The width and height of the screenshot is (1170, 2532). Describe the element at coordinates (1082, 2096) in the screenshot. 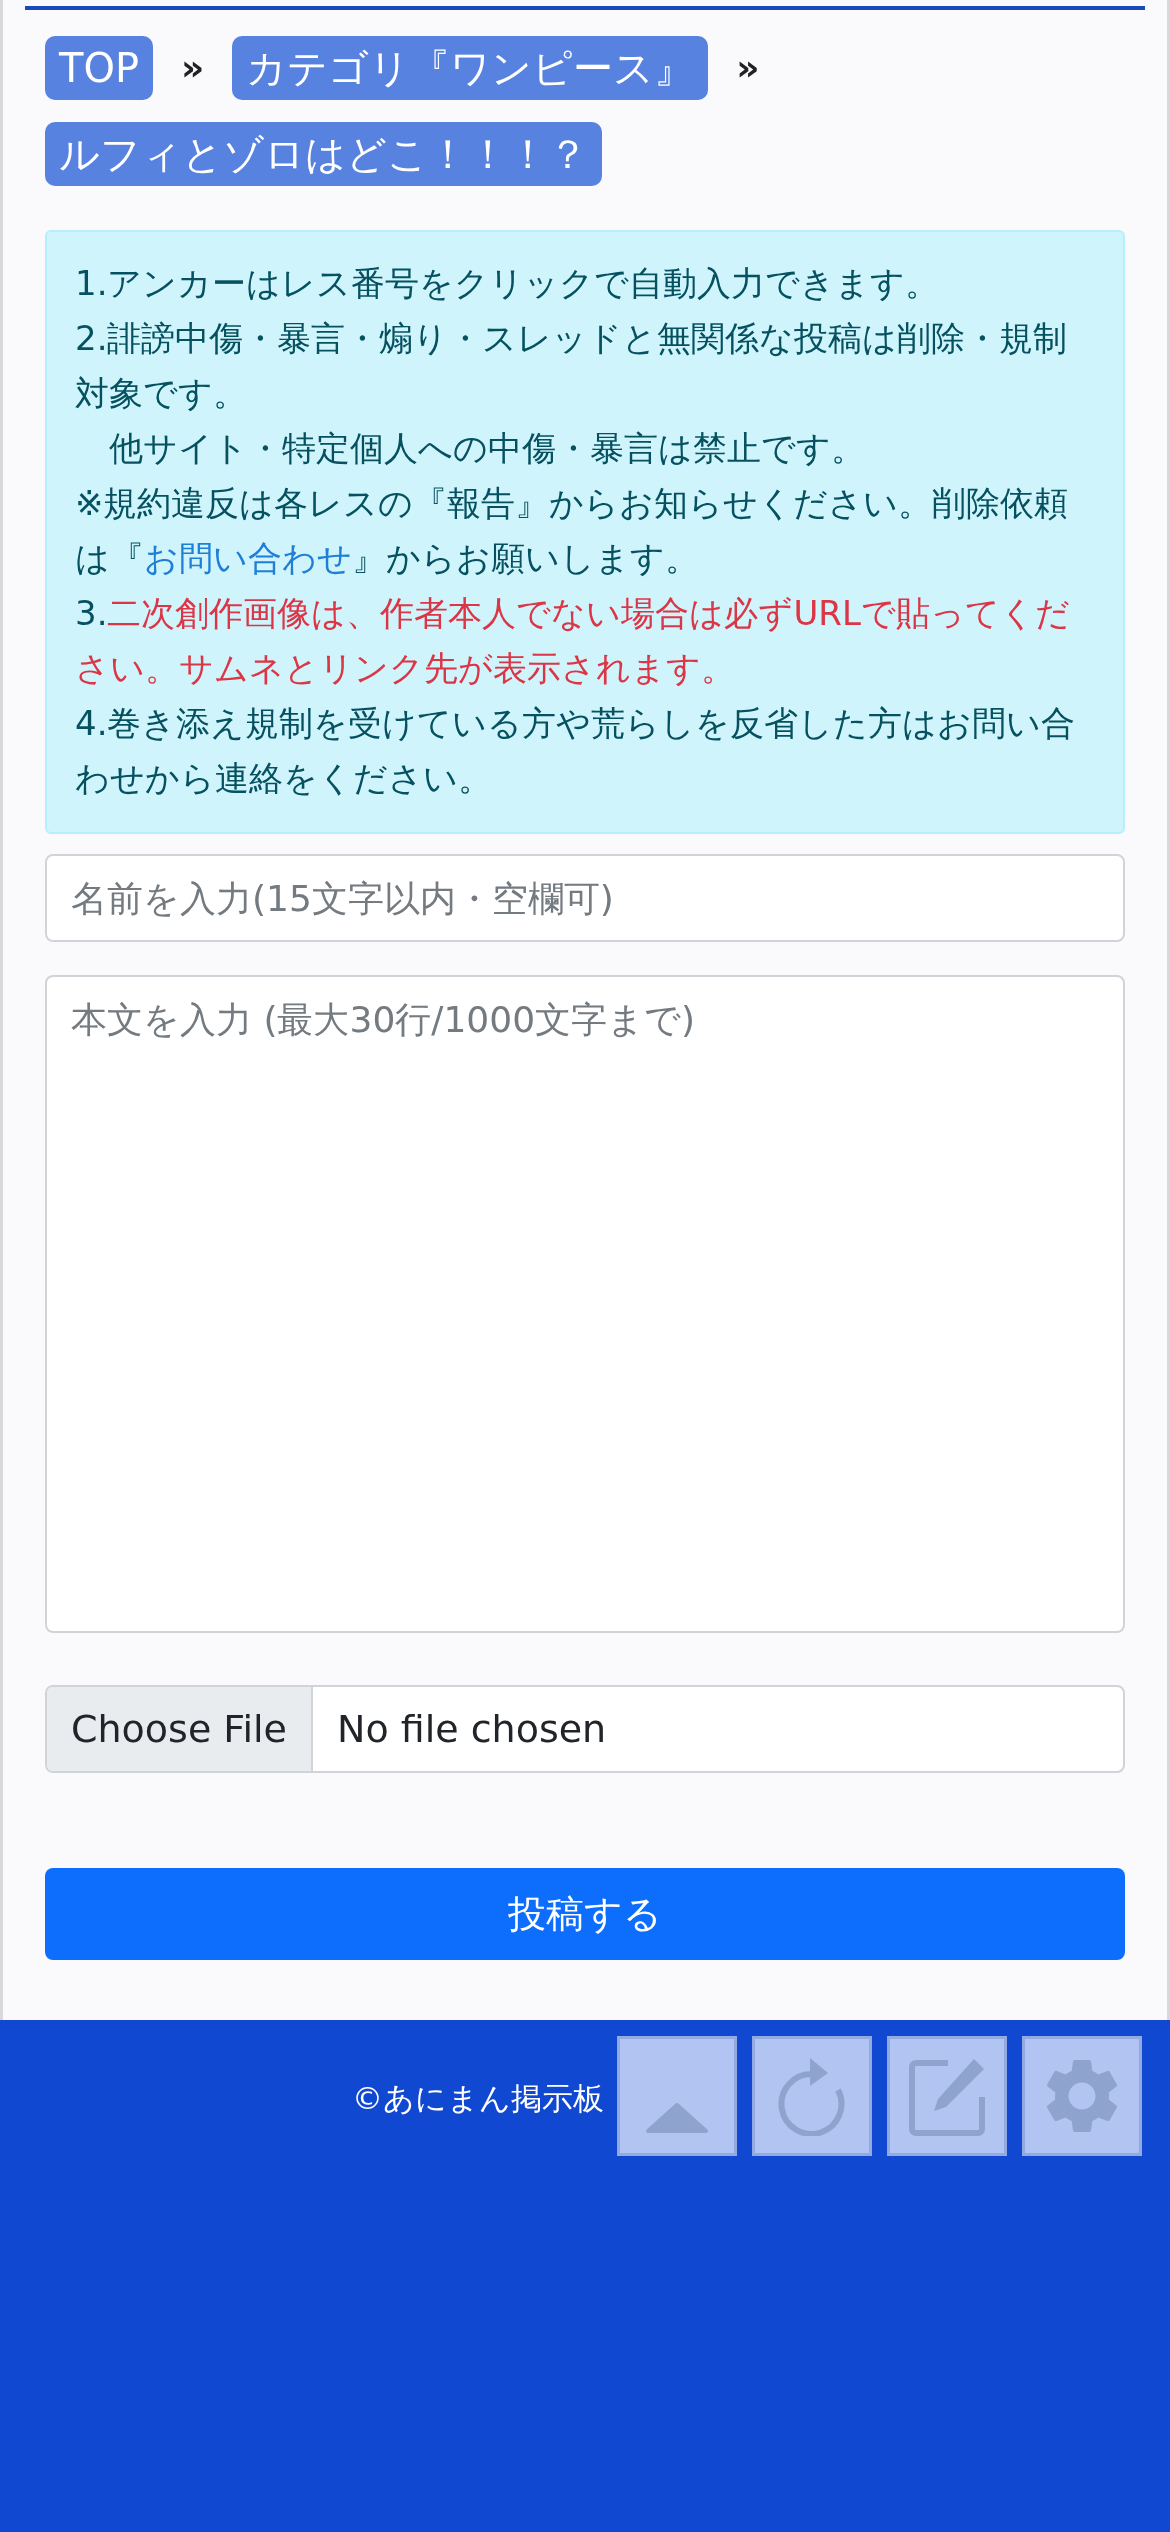

I see `settings-button` at that location.